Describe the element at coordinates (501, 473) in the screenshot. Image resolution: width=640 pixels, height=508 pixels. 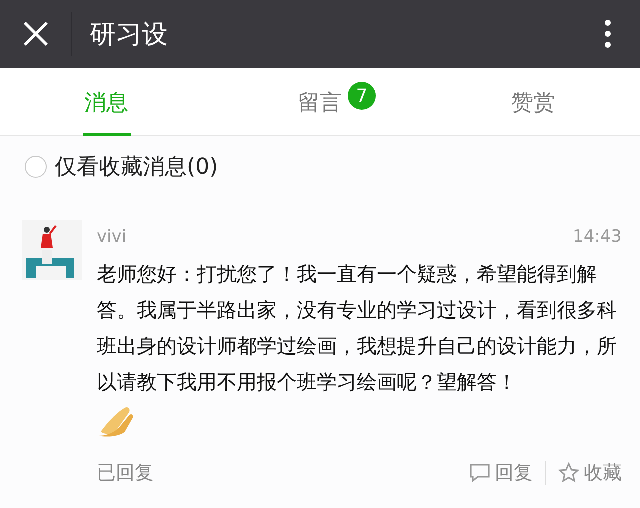
I see `reply-button: 回复` at that location.